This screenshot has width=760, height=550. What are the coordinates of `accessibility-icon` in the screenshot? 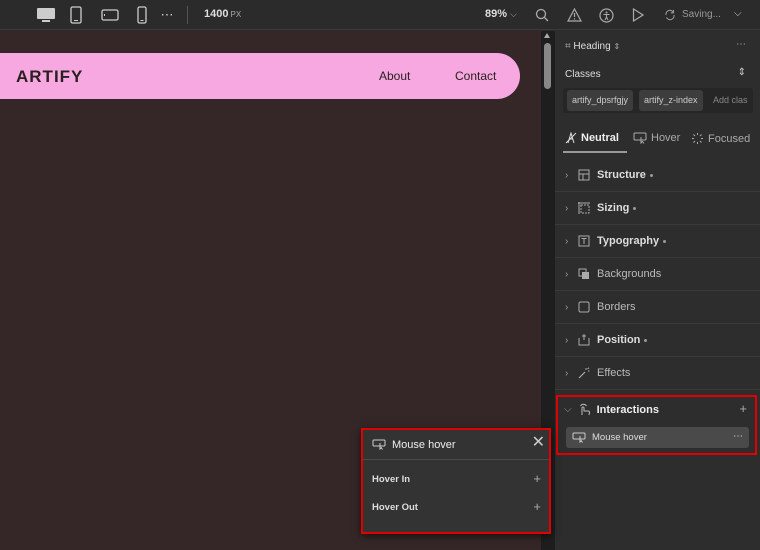 It's located at (606, 15).